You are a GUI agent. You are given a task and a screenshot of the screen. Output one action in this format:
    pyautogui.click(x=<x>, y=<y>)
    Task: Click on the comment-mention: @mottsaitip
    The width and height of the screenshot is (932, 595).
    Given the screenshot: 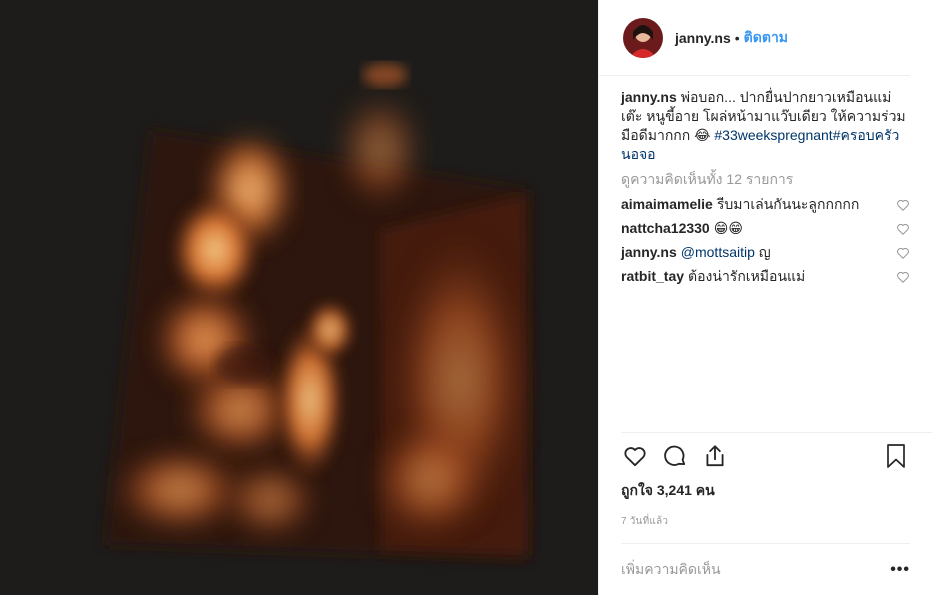 What is the action you would take?
    pyautogui.click(x=718, y=252)
    